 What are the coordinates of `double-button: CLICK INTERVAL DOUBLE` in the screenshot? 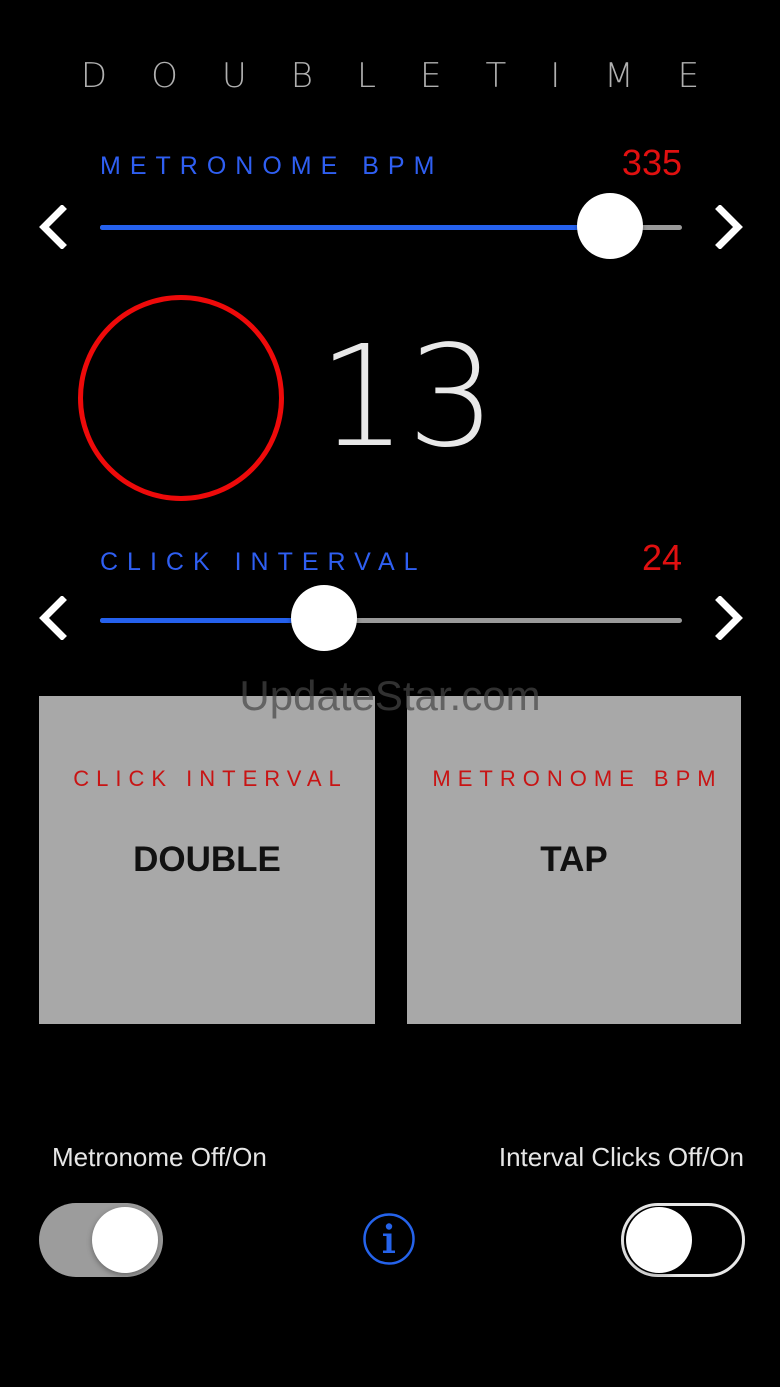 It's located at (207, 860).